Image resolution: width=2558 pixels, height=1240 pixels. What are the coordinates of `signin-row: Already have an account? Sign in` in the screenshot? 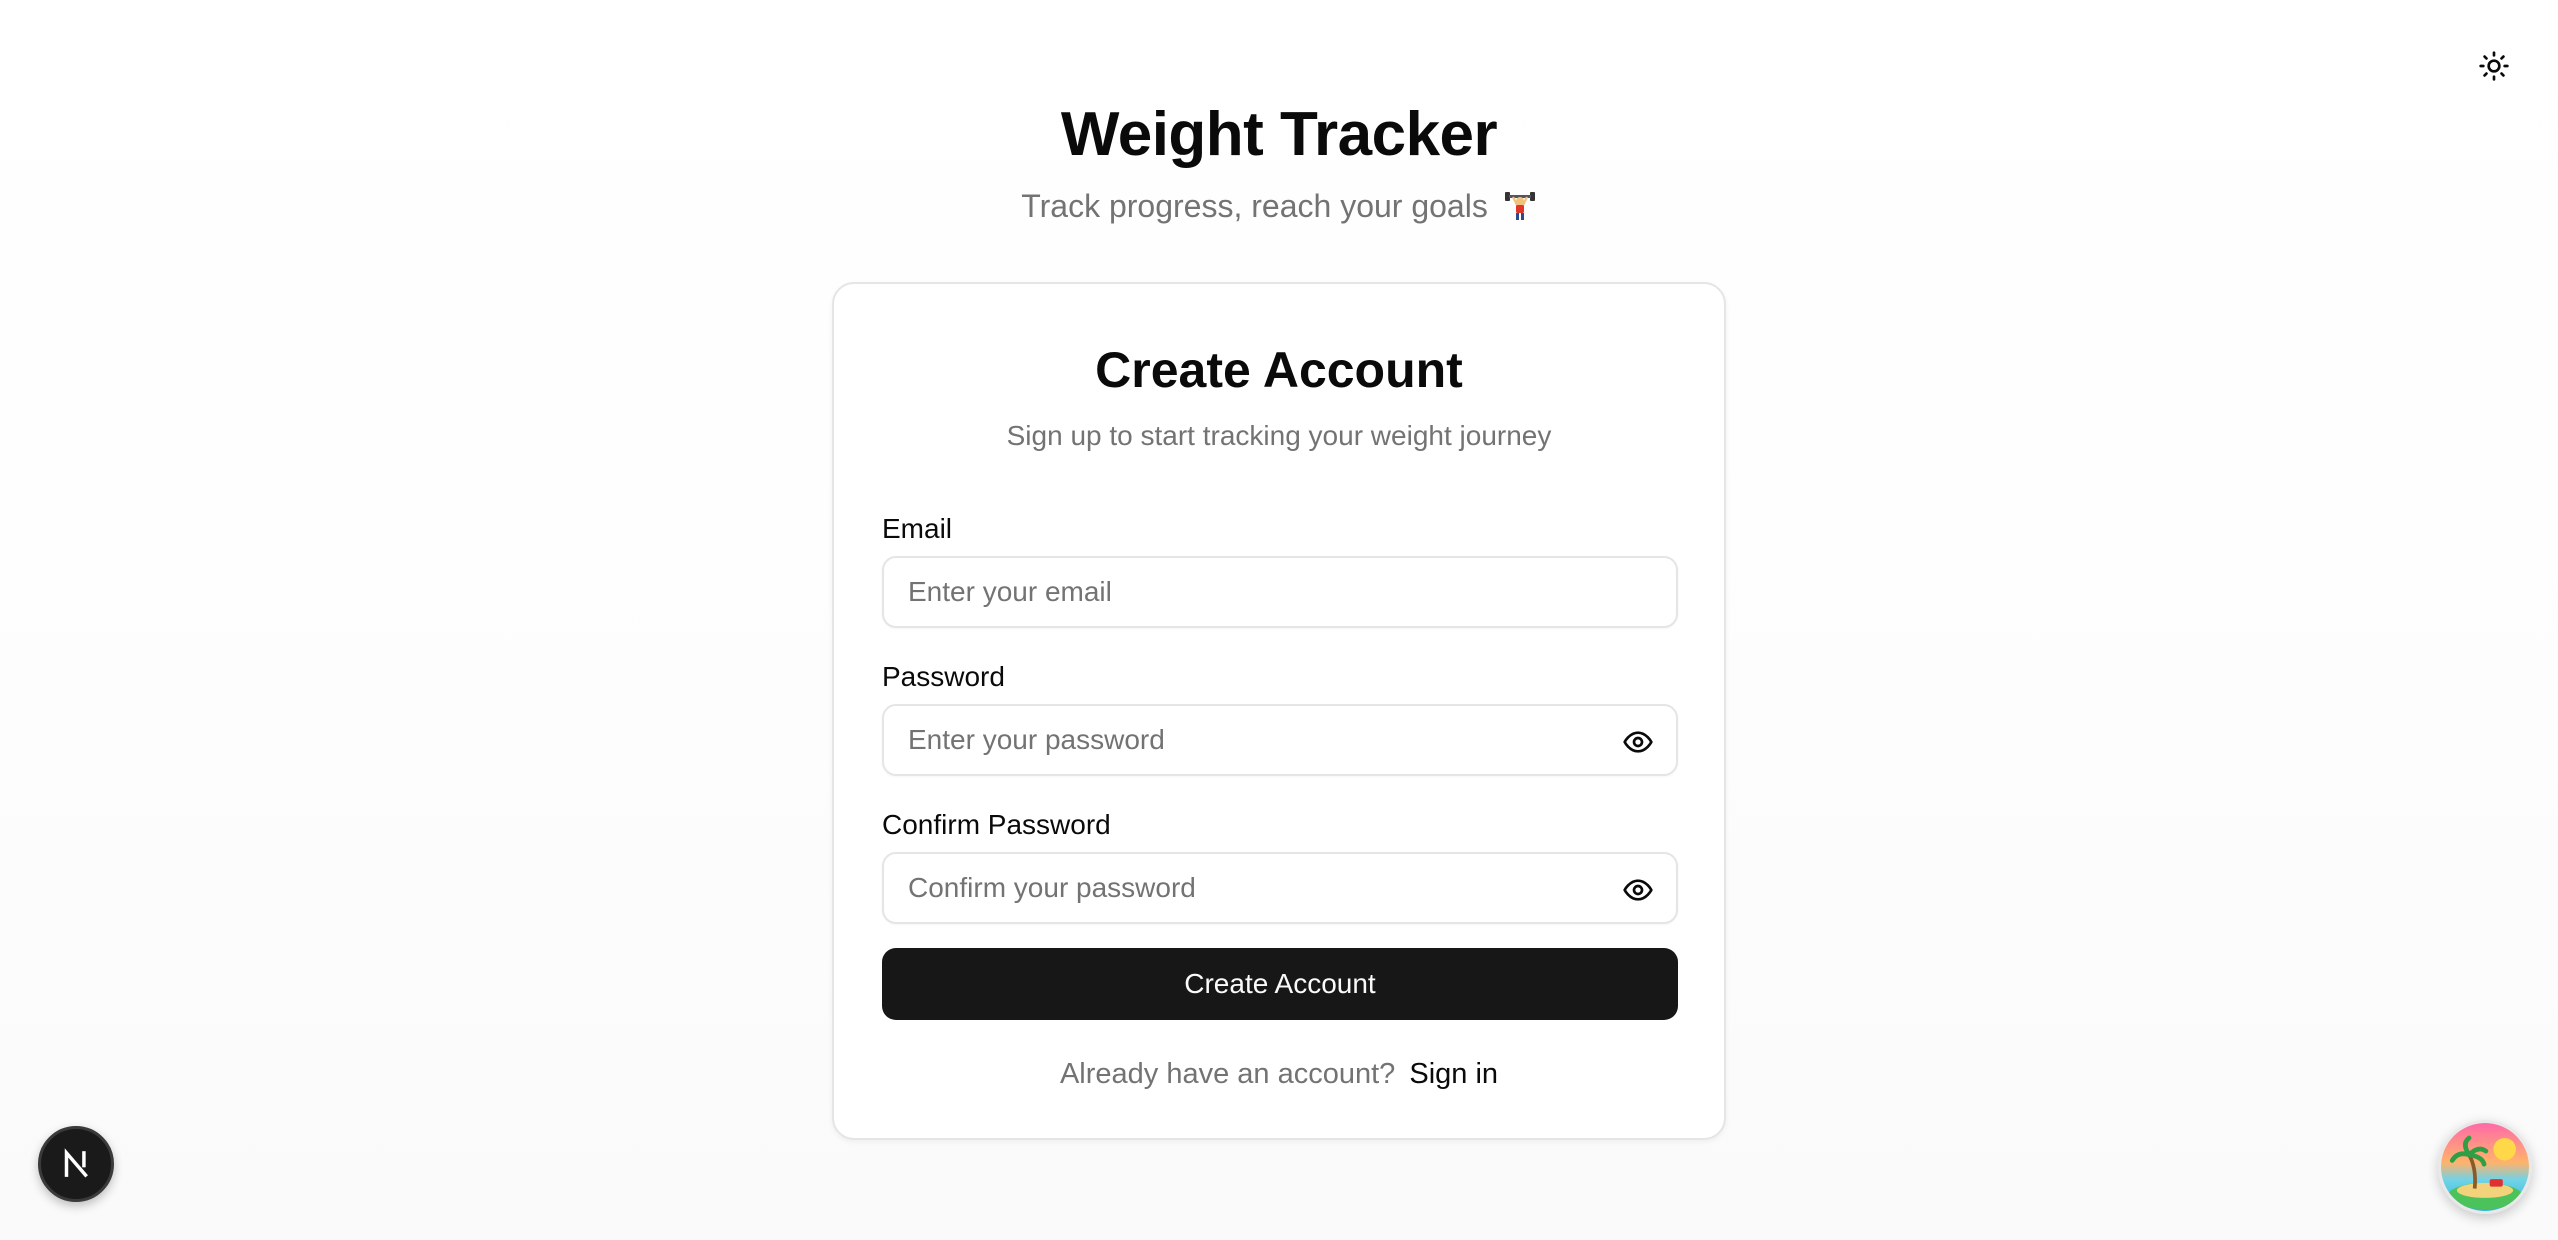 It's located at (1279, 1074).